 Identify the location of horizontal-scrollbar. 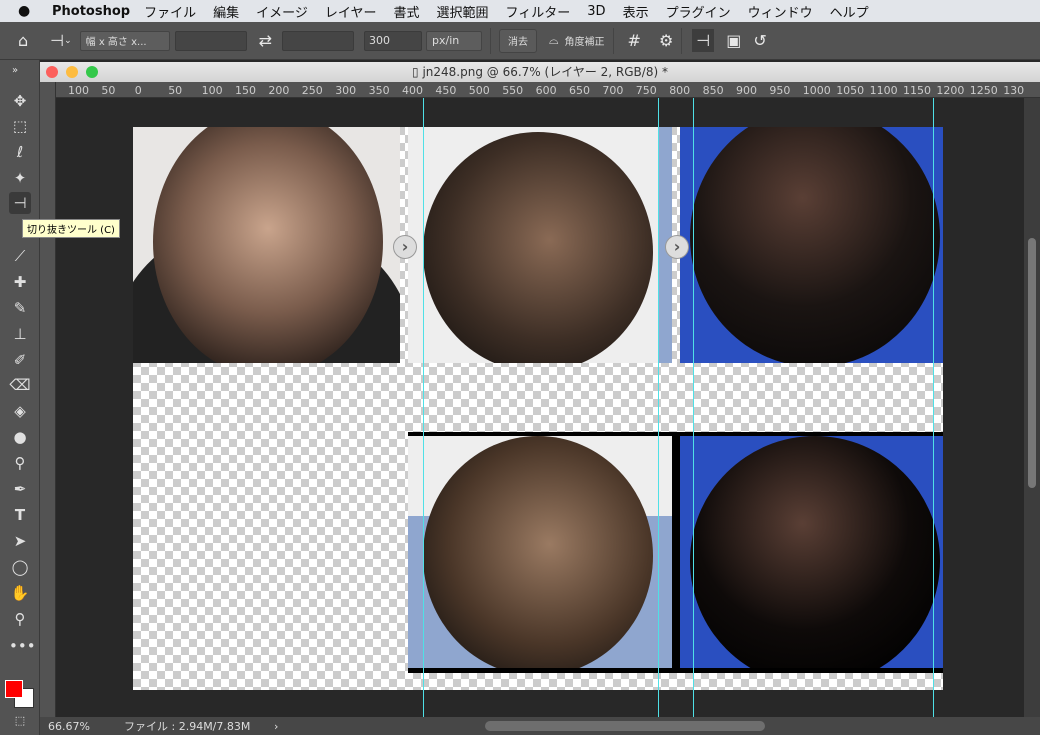
(625, 726).